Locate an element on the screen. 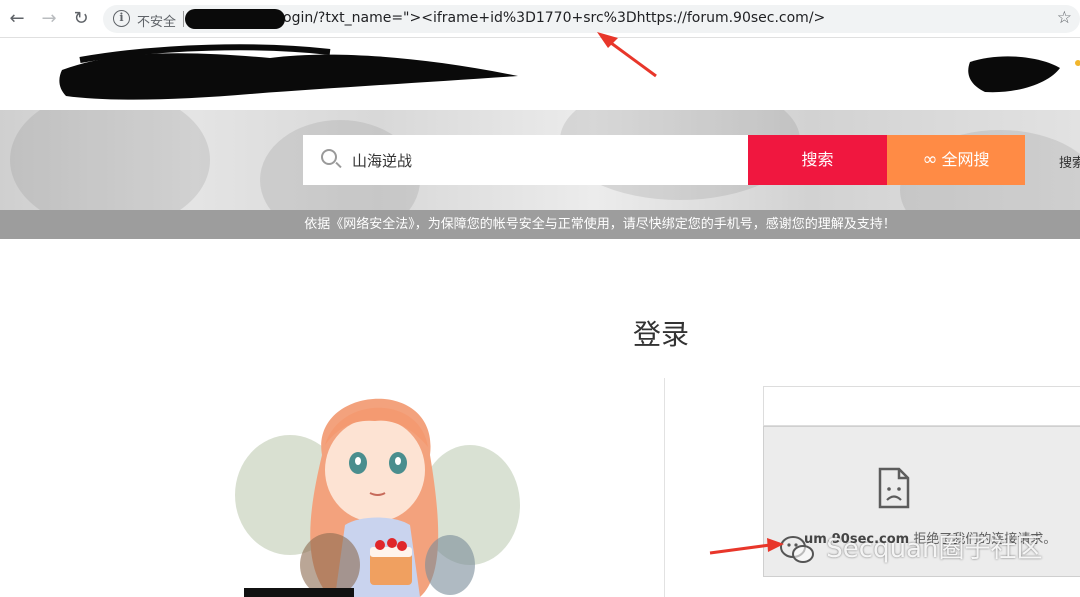  info-icon: i is located at coordinates (121, 18).